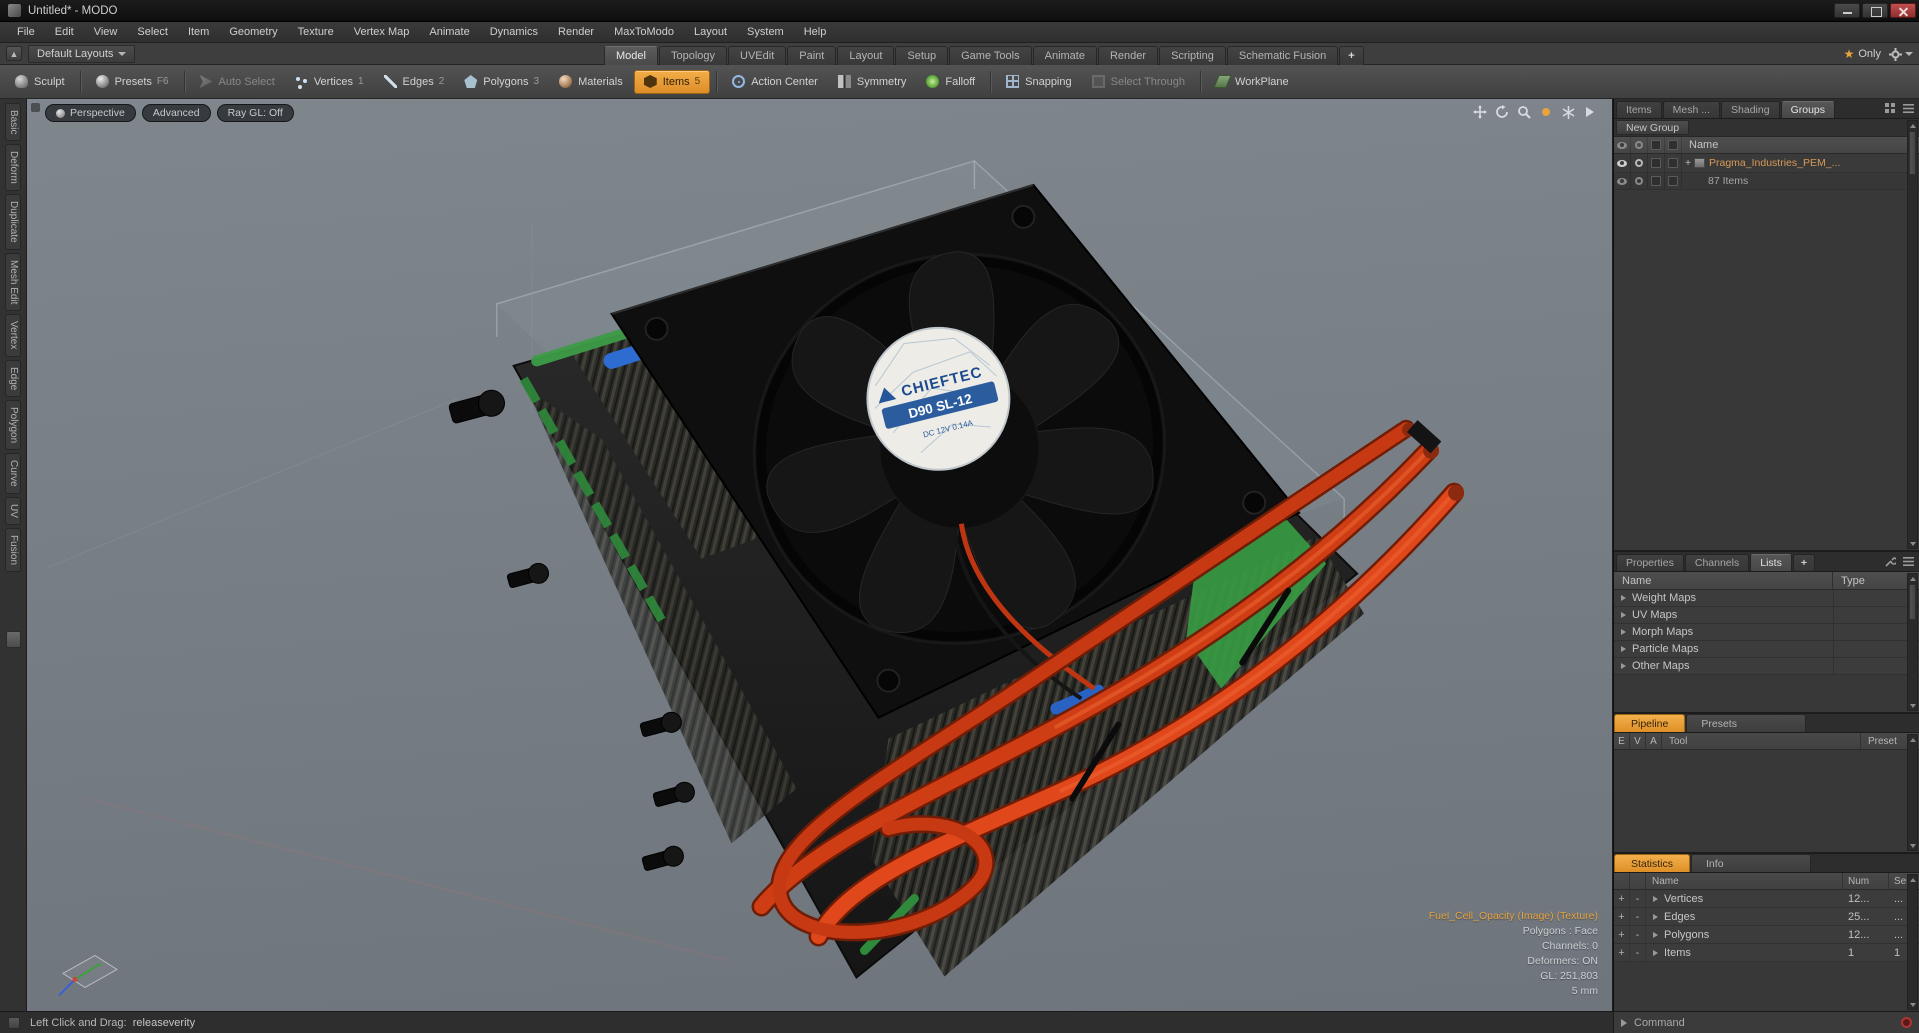 The height and width of the screenshot is (1033, 1919). I want to click on menu-item: Layout, so click(710, 32).